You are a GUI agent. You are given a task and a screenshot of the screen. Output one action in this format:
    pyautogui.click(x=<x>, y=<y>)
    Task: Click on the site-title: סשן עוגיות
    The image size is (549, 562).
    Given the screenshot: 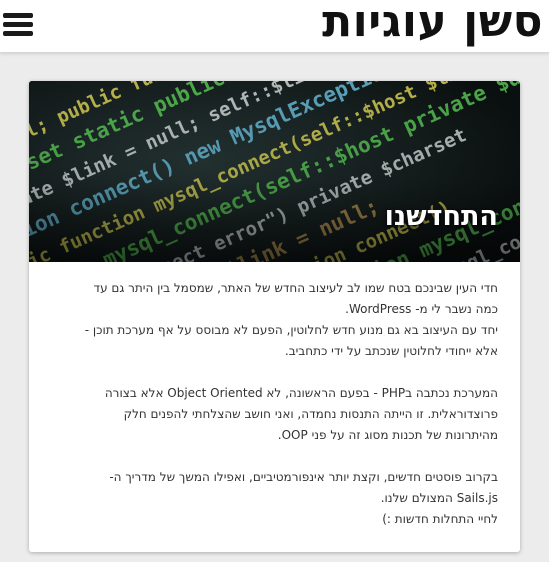 What is the action you would take?
    pyautogui.click(x=432, y=24)
    